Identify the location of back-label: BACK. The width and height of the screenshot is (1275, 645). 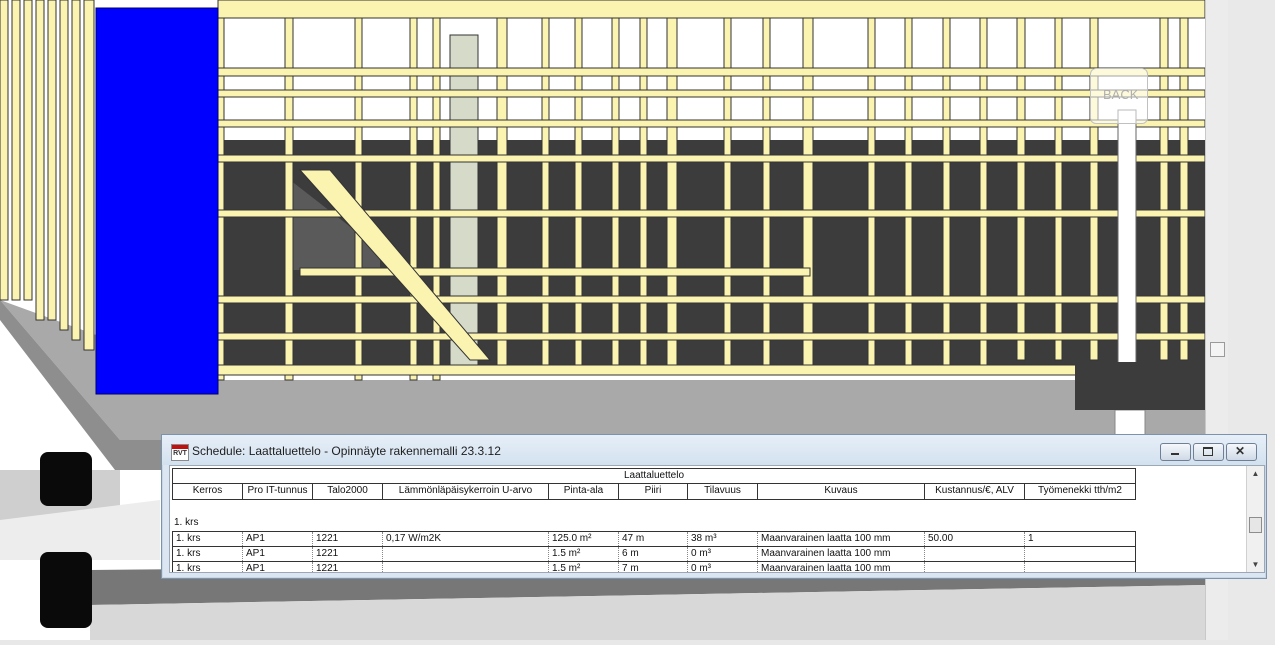
(1121, 94).